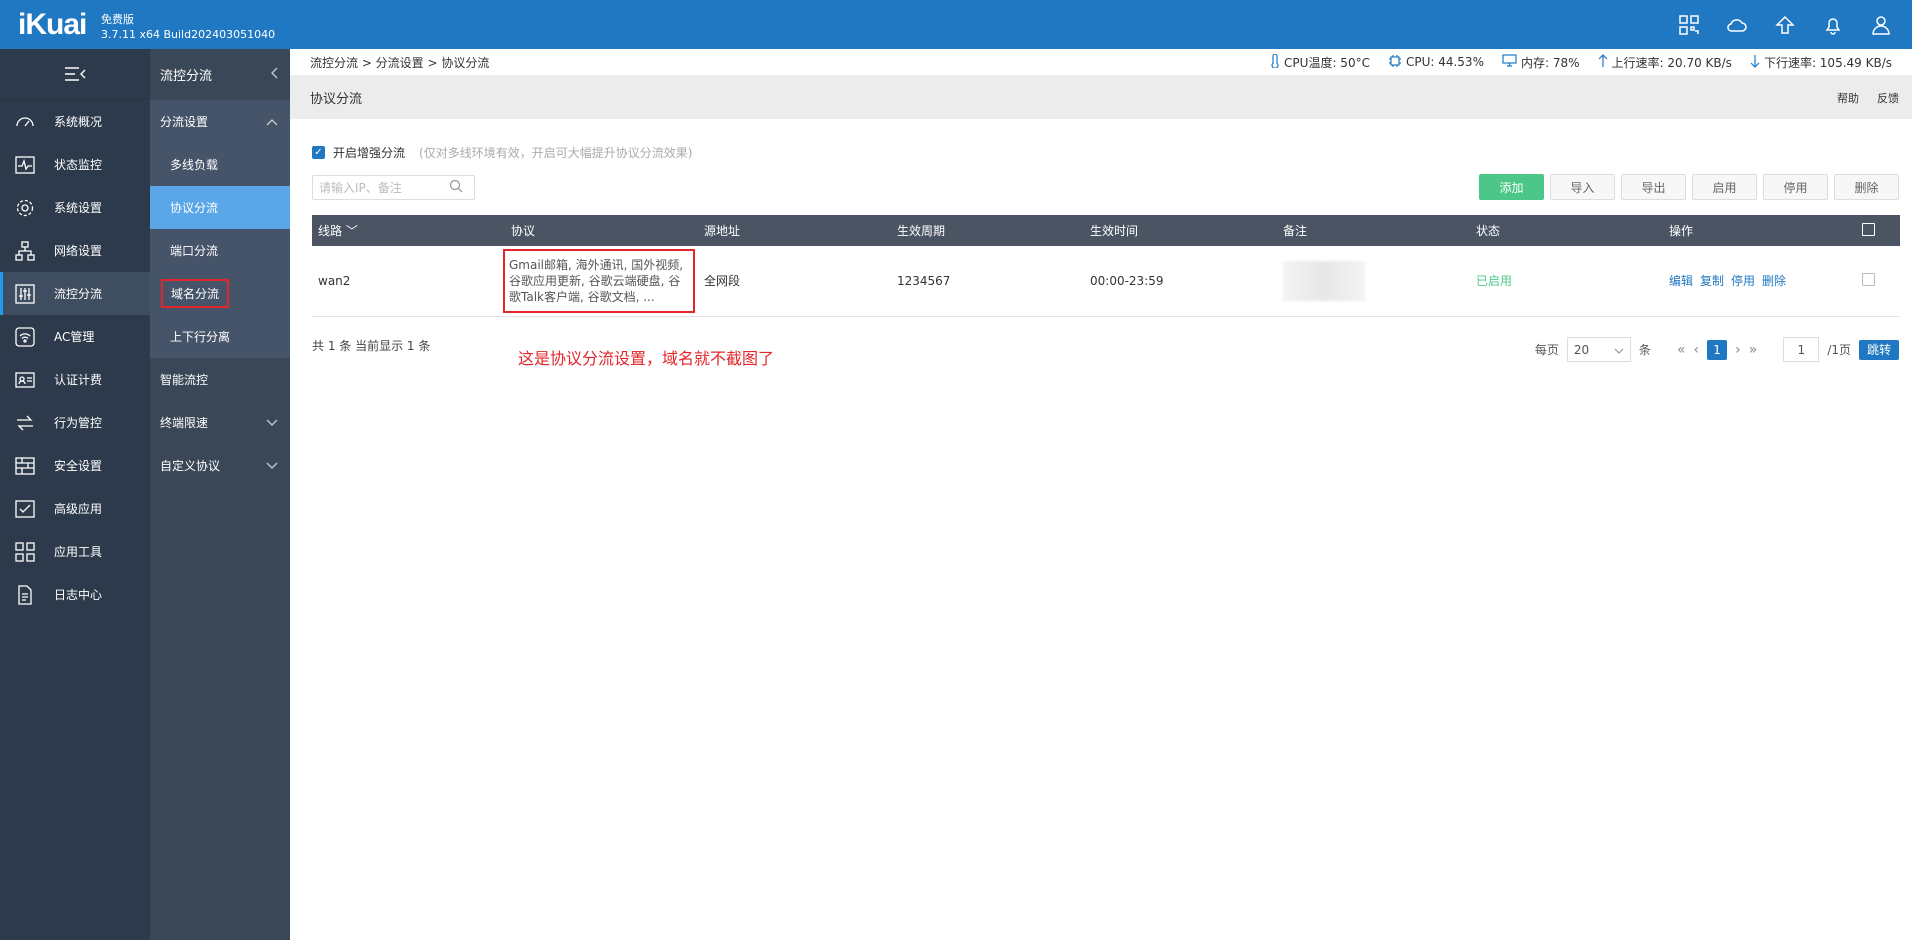  I want to click on check-box-icon, so click(25, 509).